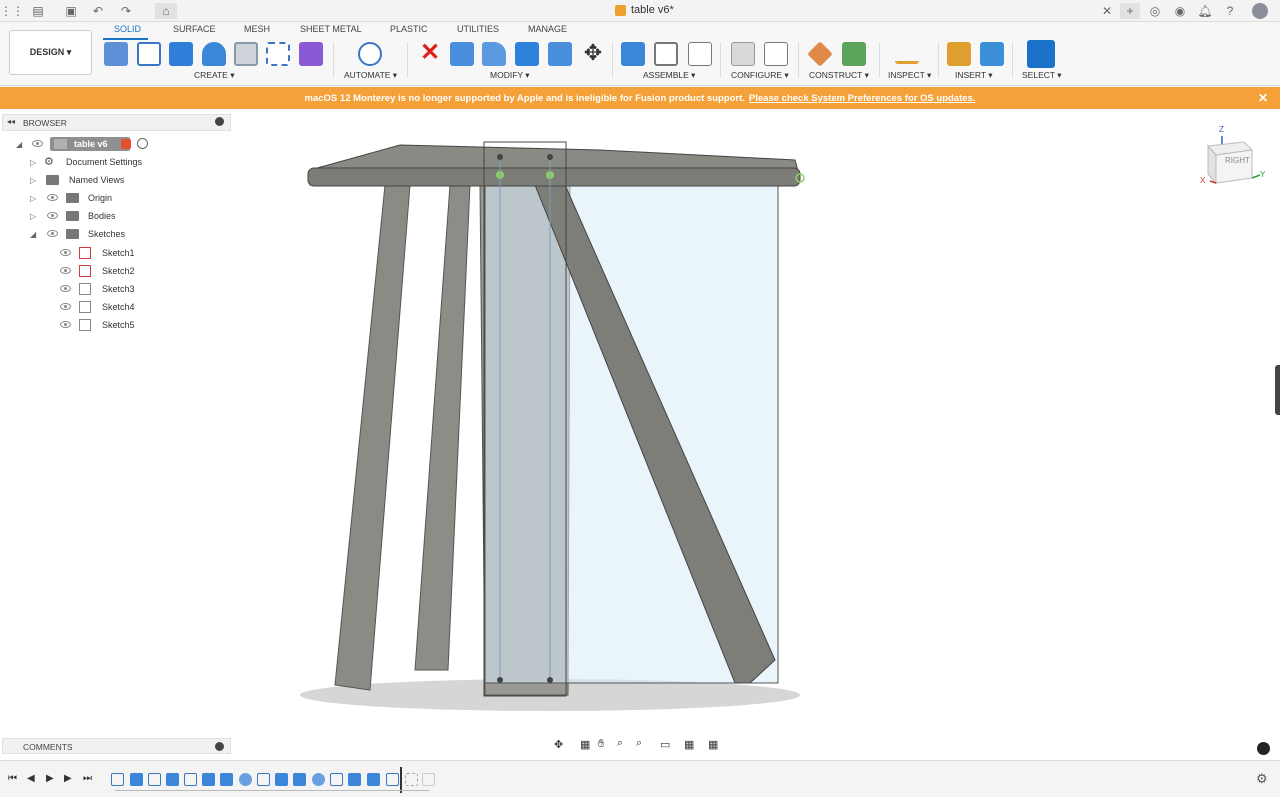 The height and width of the screenshot is (797, 1280). I want to click on zoom-window-icon: ⌕, so click(639, 743).